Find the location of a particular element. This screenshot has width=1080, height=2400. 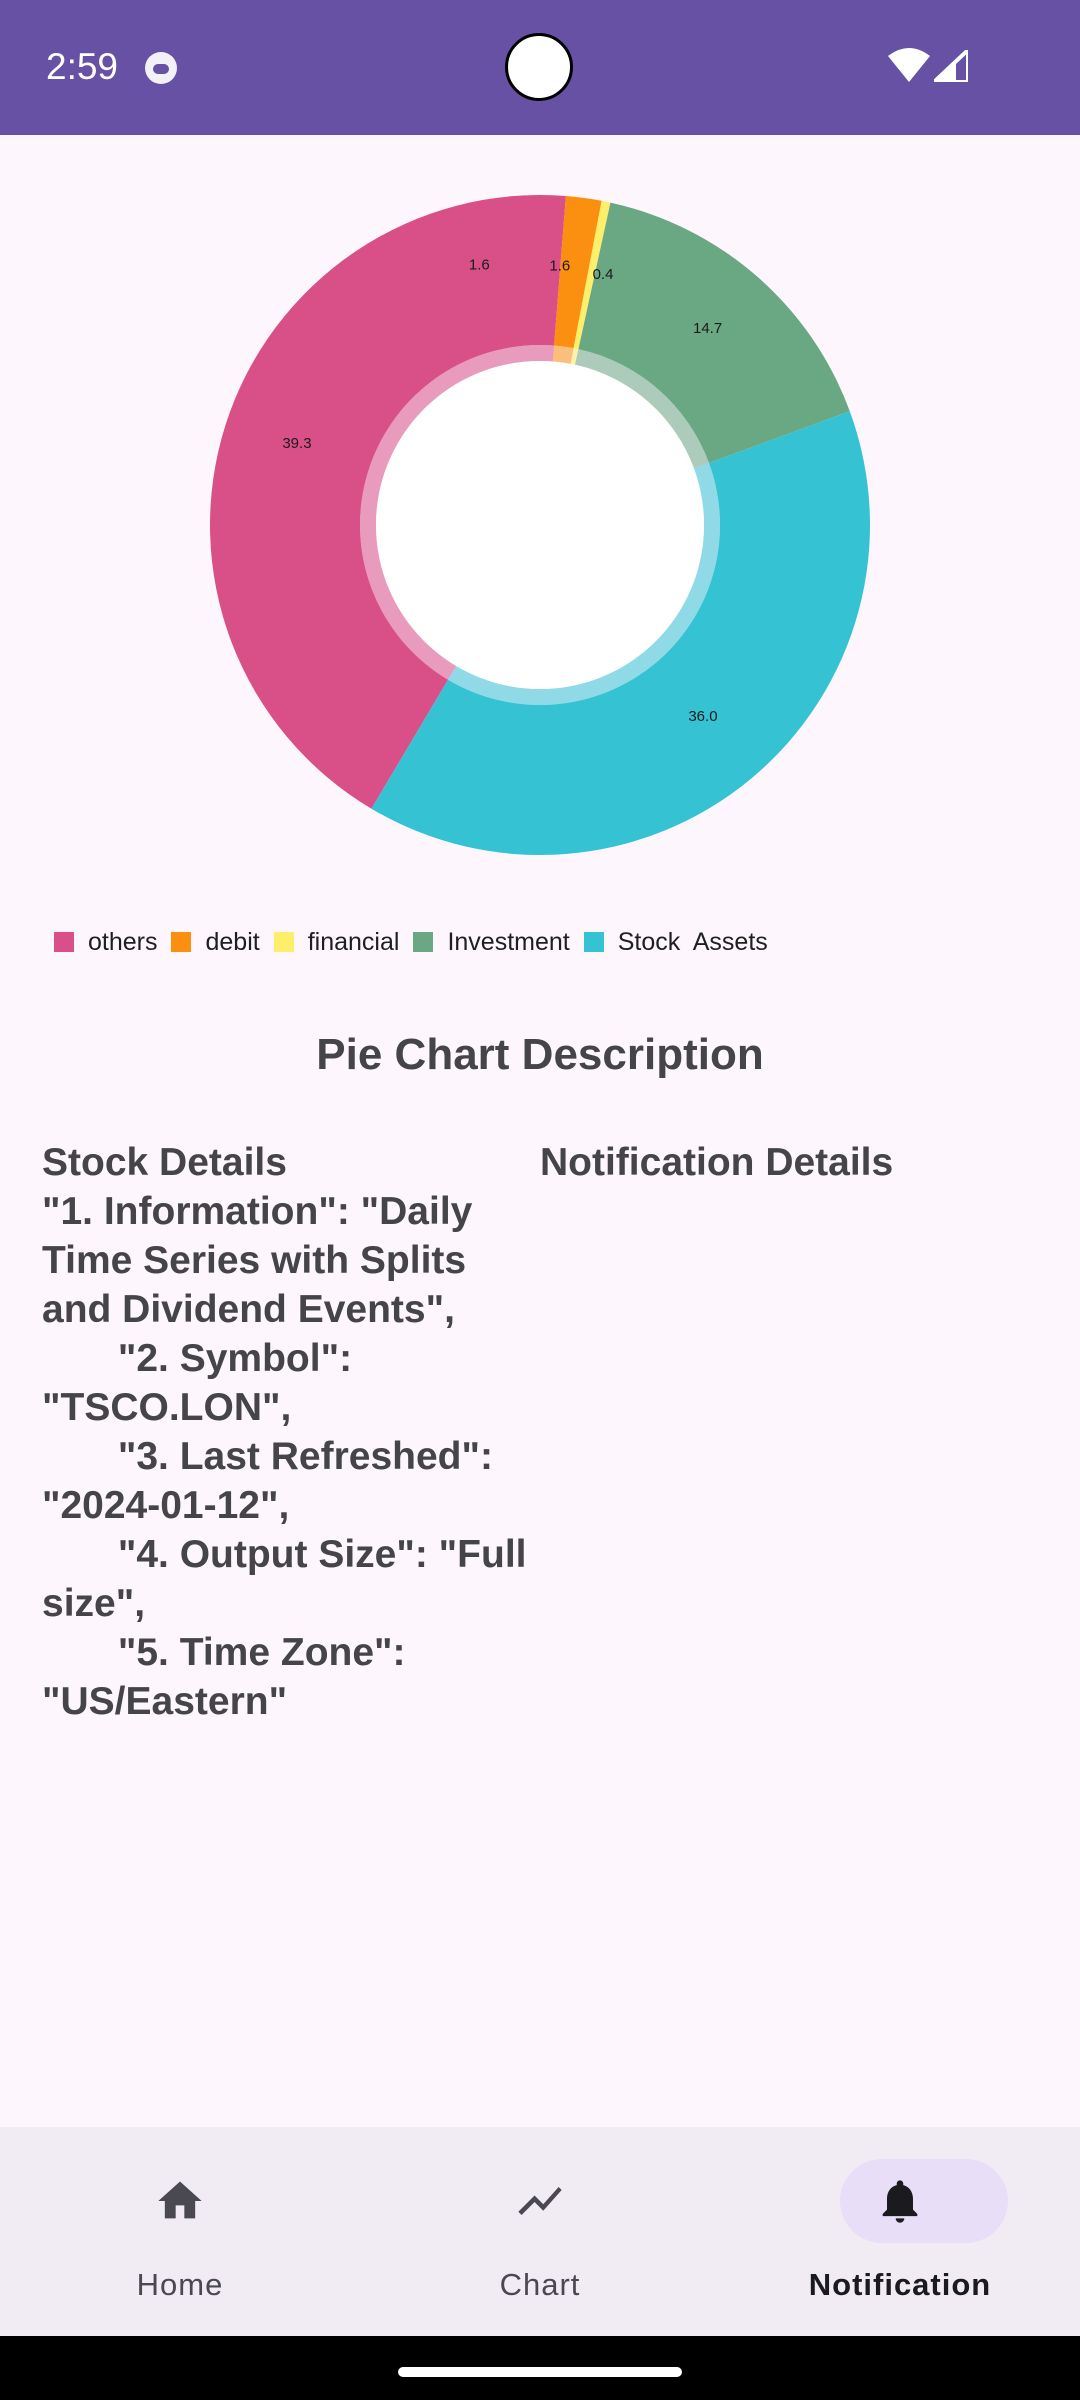

bottom-navigation: Home Chart Notification is located at coordinates (540, 2231).